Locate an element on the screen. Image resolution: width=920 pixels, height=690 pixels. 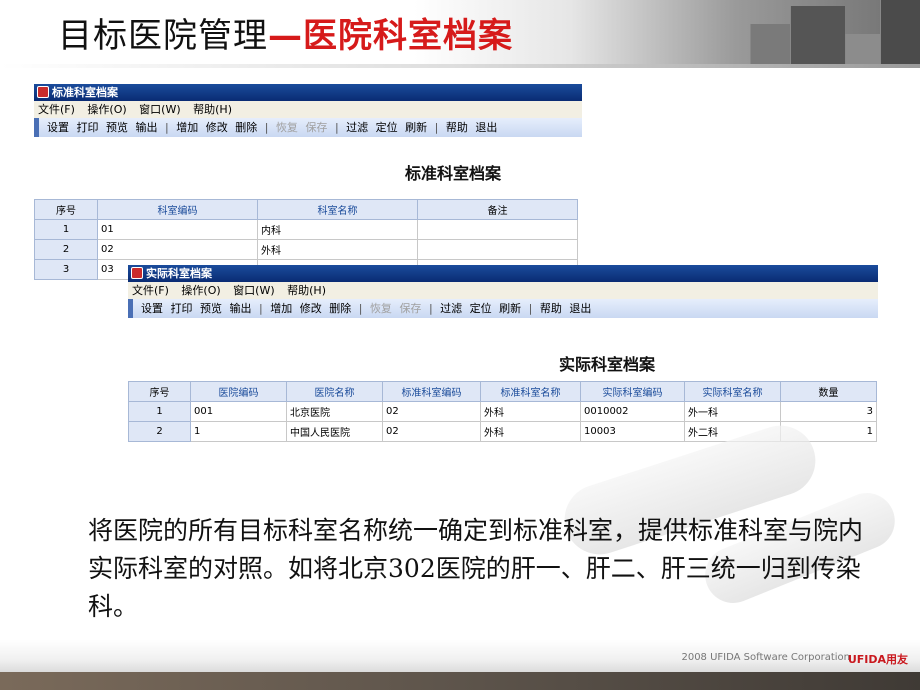
table-row: 2 02 外科 is located at coordinates (306, 249).